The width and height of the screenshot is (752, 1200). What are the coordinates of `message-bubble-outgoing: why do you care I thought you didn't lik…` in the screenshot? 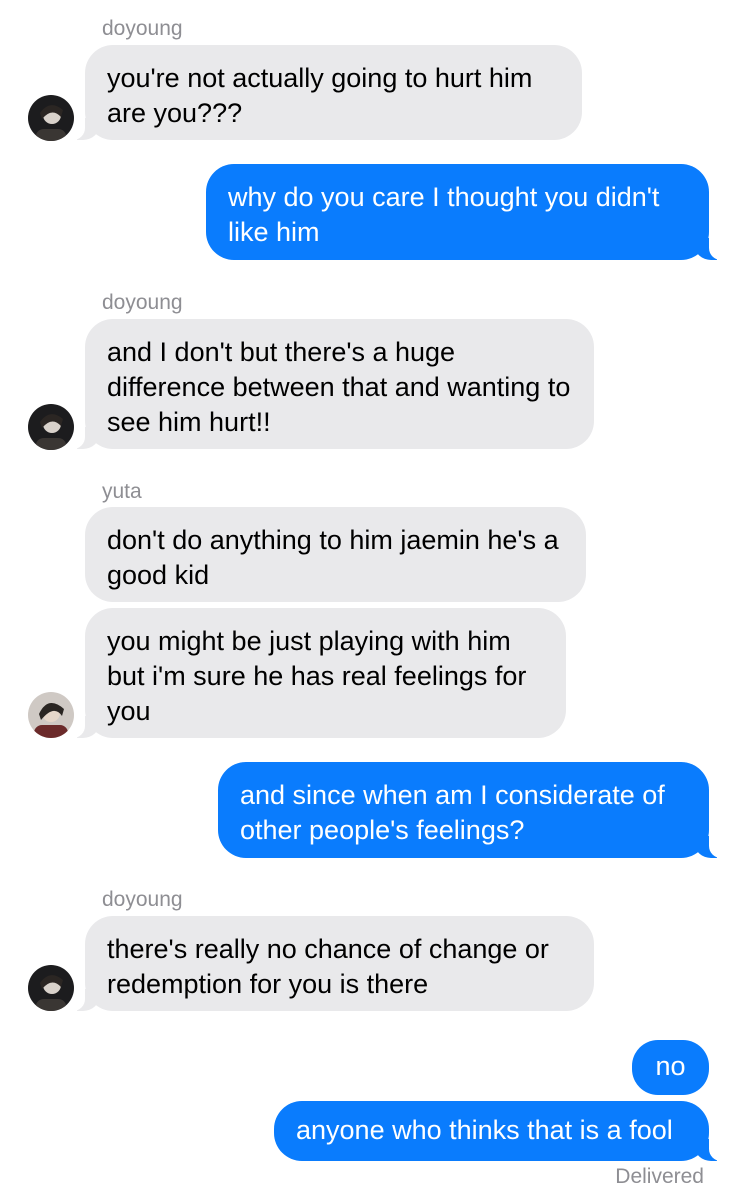 It's located at (466, 212).